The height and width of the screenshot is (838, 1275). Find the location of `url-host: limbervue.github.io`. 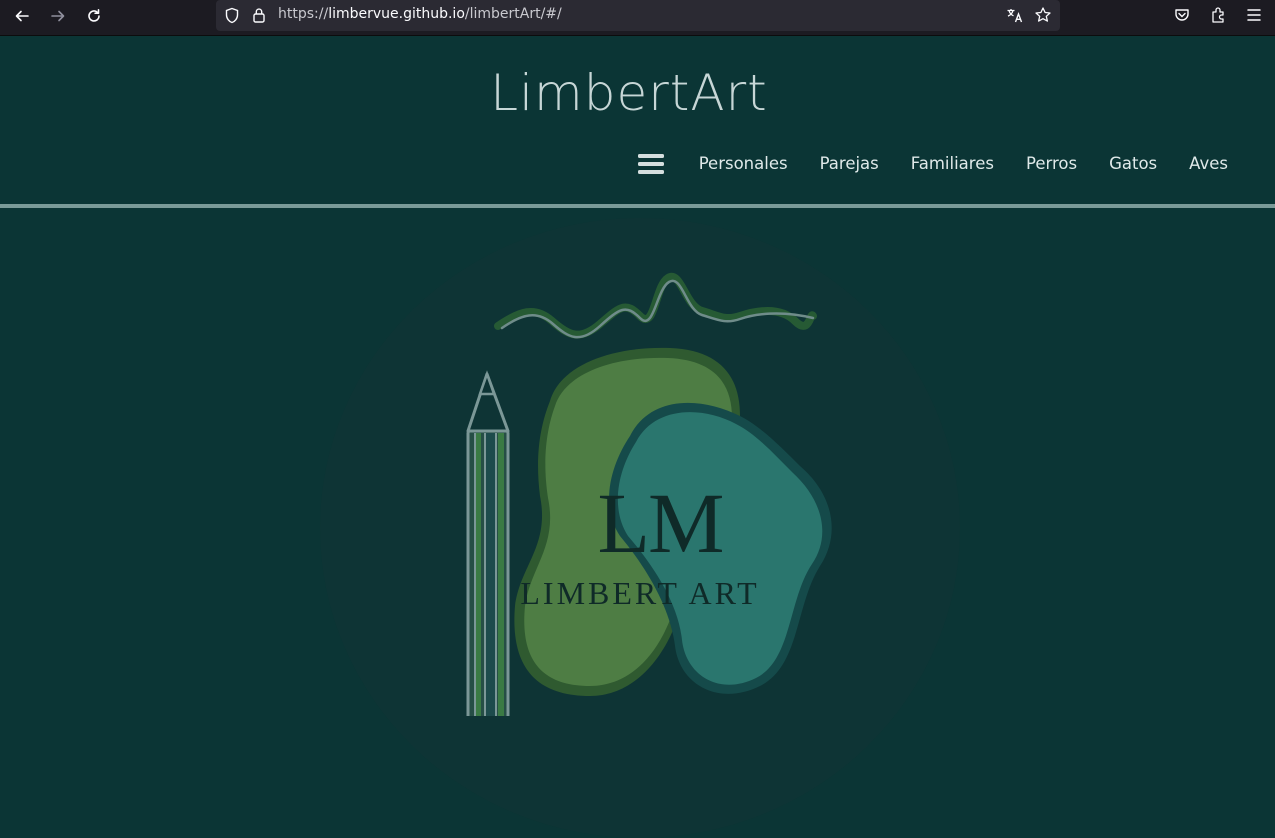

url-host: limbervue.github.io is located at coordinates (396, 14).